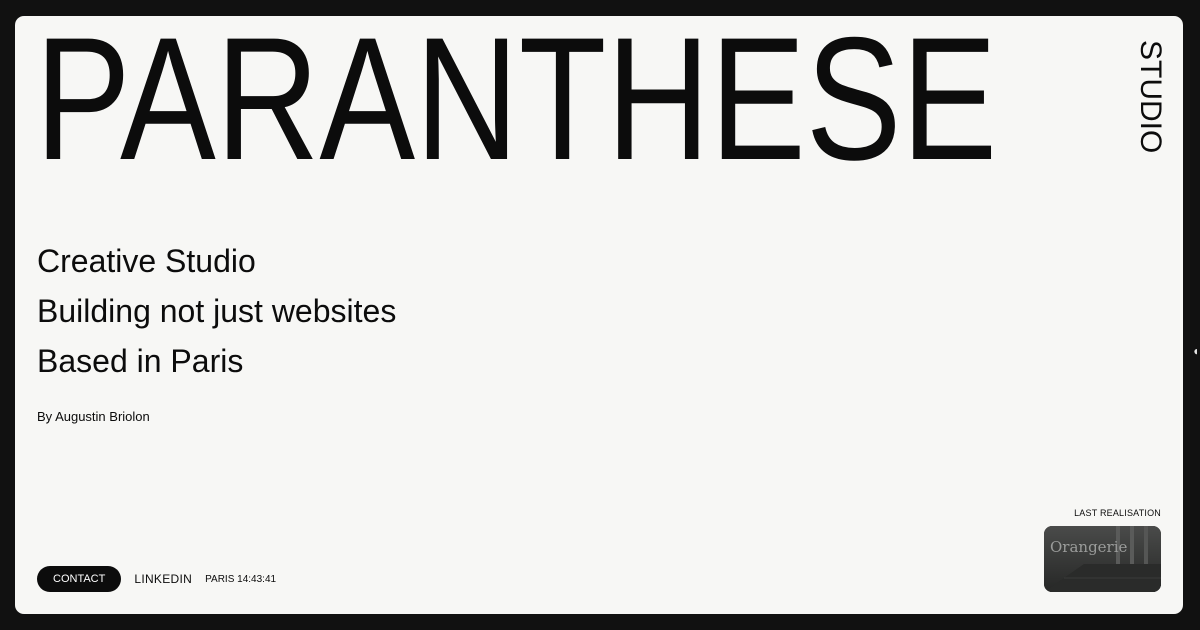 The height and width of the screenshot is (630, 1200). Describe the element at coordinates (1150, 97) in the screenshot. I see `brand-logo-subtitle: STUDIO` at that location.